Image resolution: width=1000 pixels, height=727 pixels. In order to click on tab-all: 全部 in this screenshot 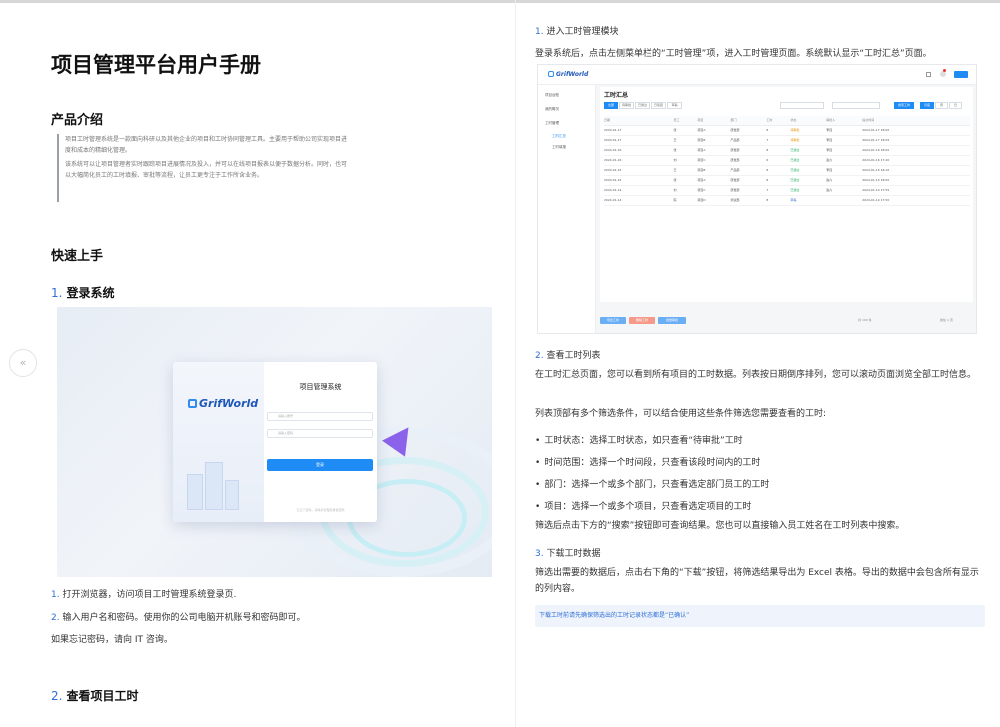, I will do `click(611, 105)`.